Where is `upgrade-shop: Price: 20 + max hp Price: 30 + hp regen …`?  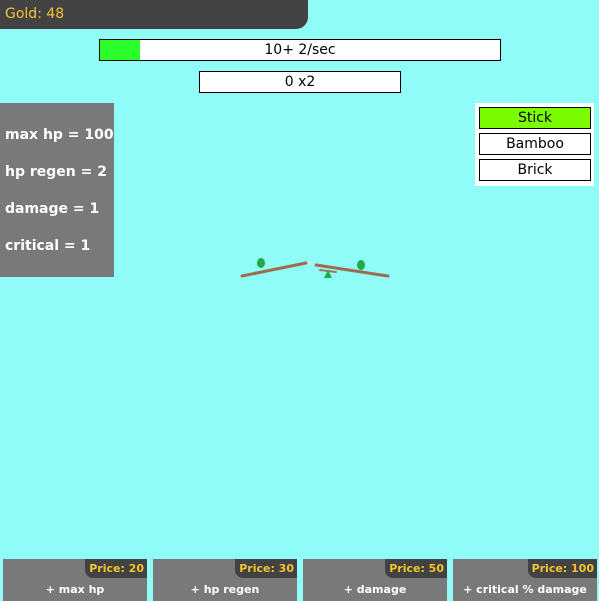
upgrade-shop: Price: 20 + max hp Price: 30 + hp regen … is located at coordinates (301, 580).